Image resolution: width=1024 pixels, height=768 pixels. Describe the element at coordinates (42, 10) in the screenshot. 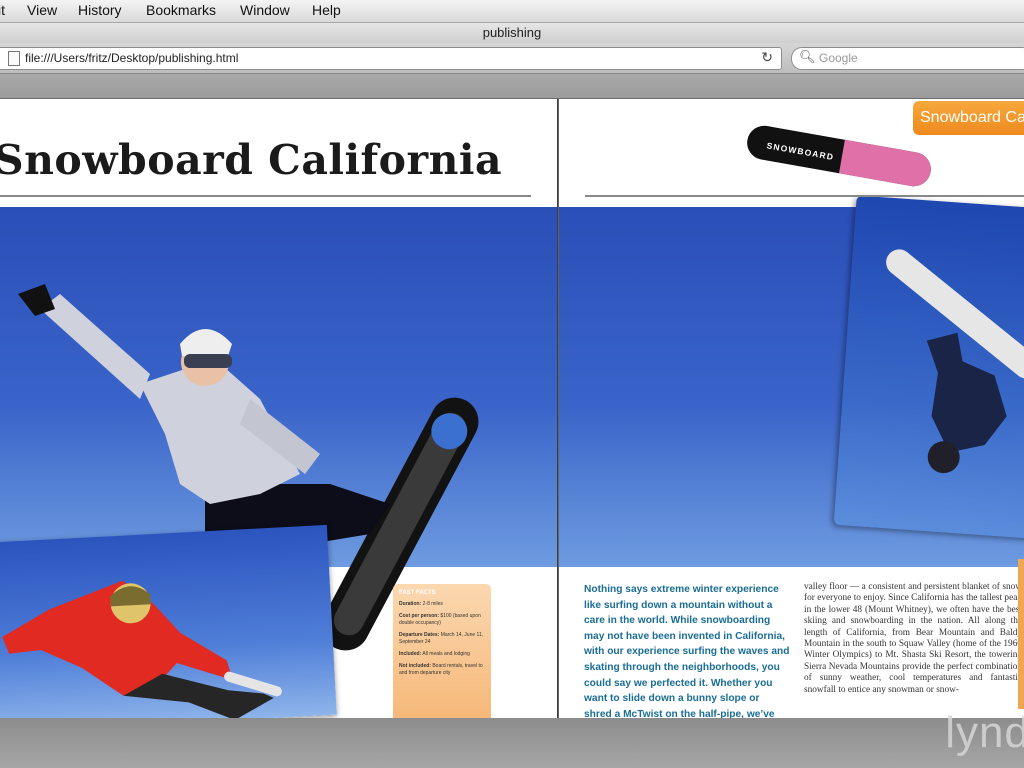

I see `menu-view: View` at that location.